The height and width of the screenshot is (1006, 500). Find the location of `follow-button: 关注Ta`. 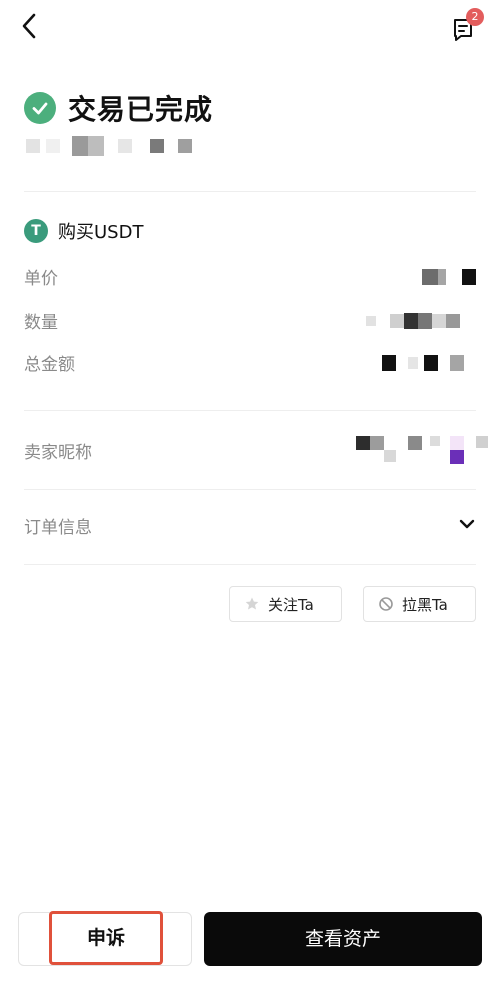

follow-button: 关注Ta is located at coordinates (285, 604).